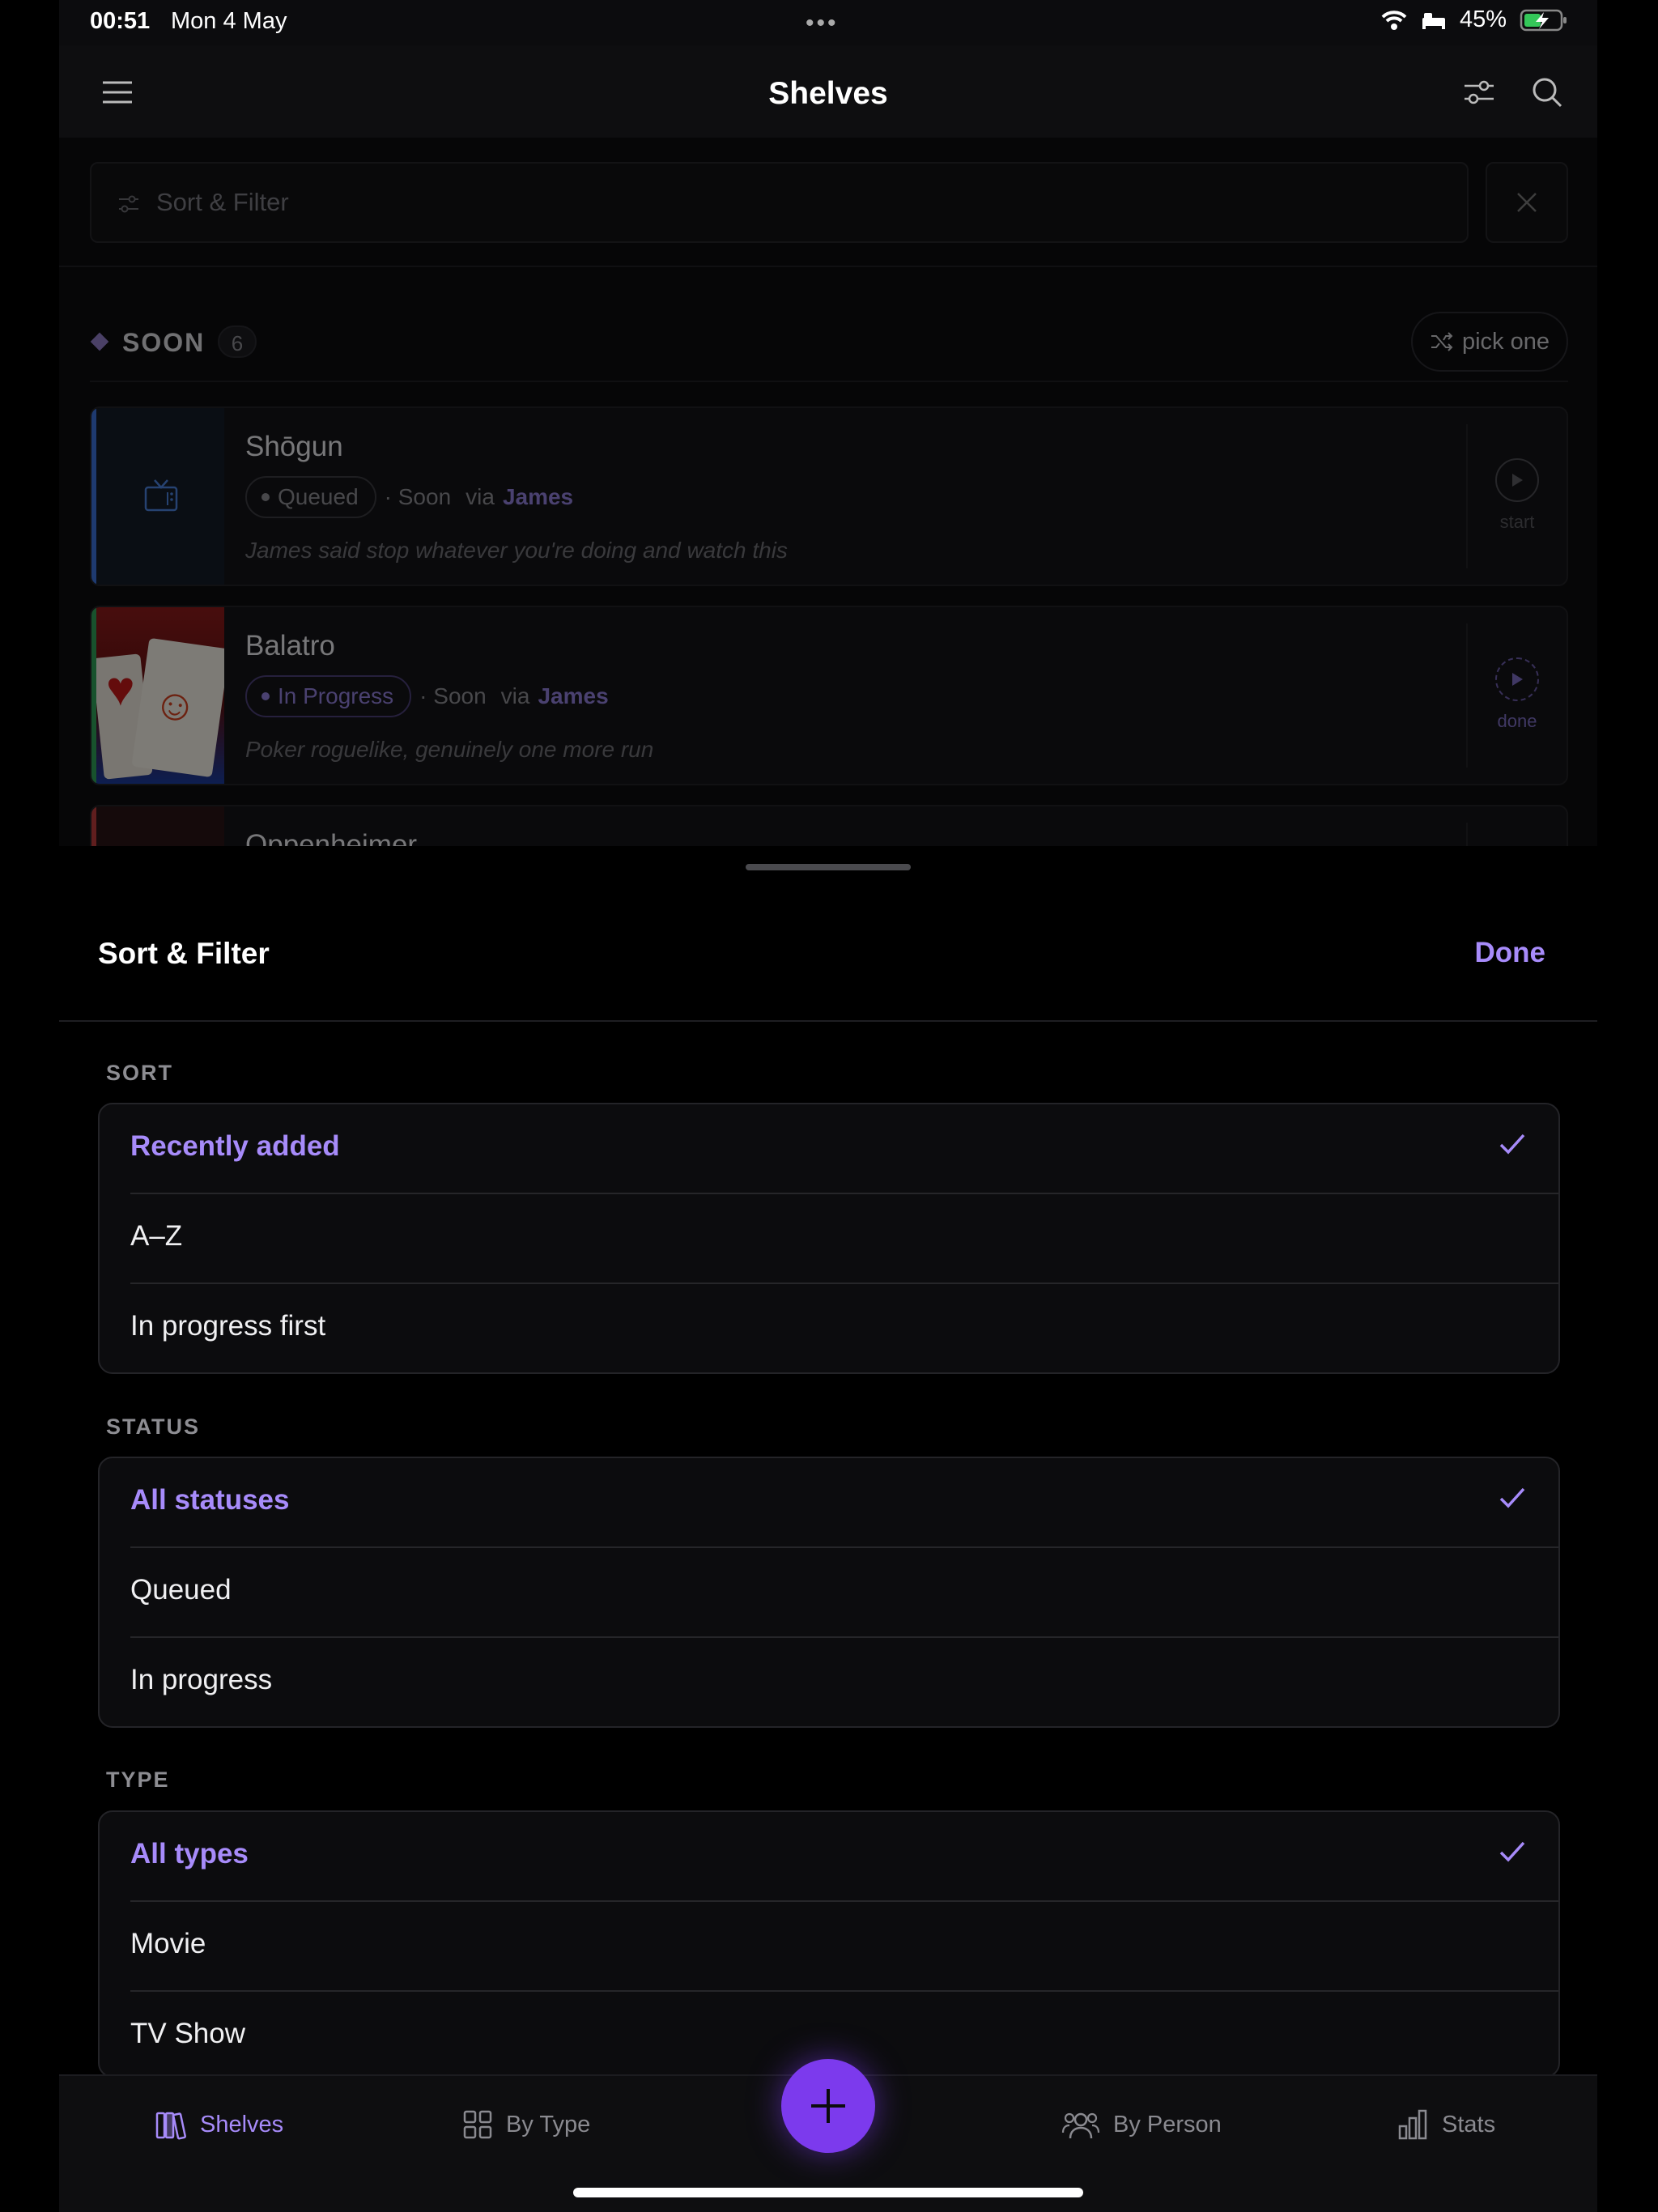  Describe the element at coordinates (290, 645) in the screenshot. I see `item-title: Balatro` at that location.